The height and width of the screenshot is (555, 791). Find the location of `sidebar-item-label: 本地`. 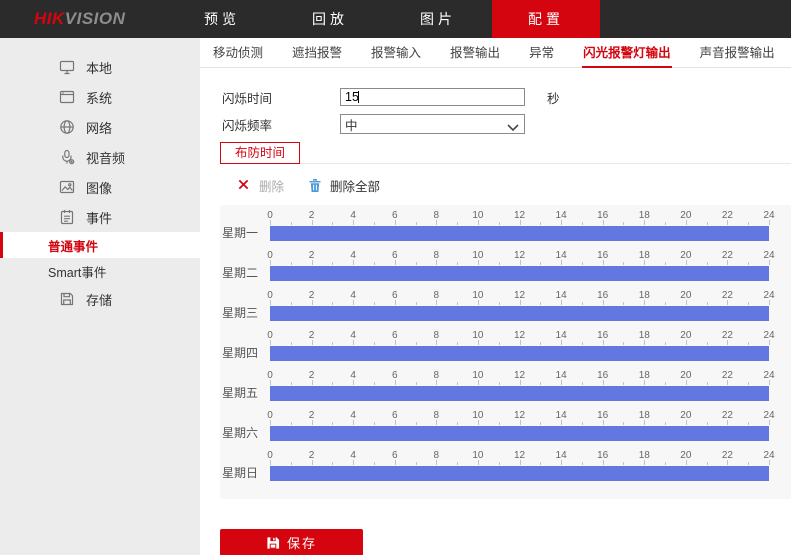

sidebar-item-label: 本地 is located at coordinates (99, 68).